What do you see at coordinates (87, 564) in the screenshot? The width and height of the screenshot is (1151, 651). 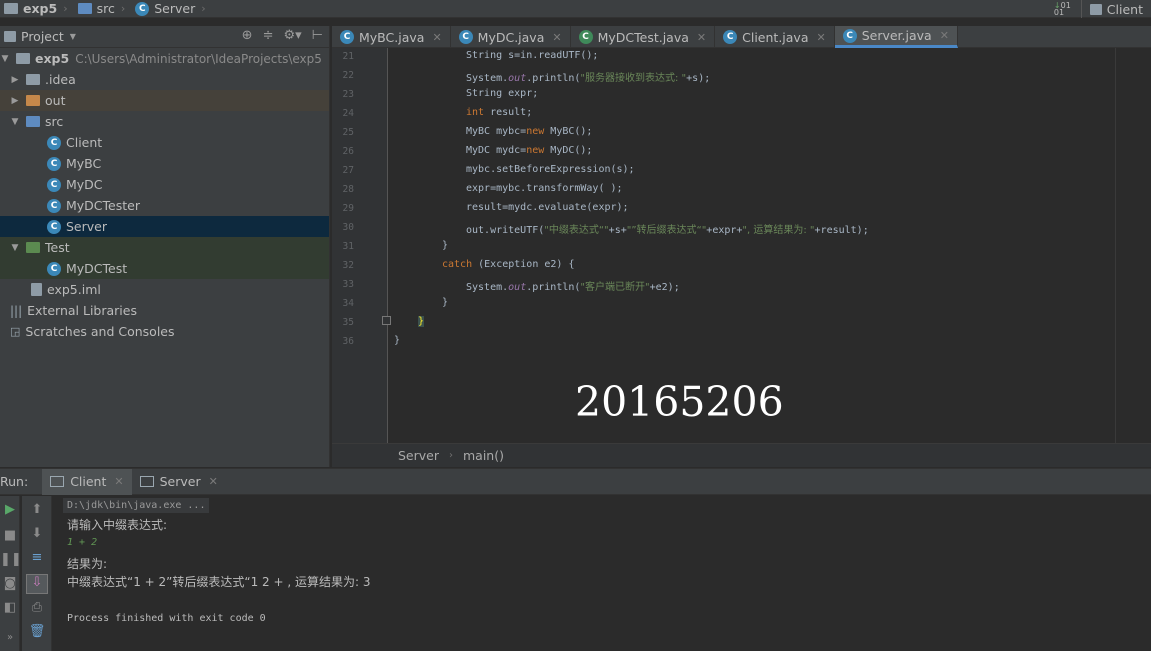 I see `console-line: 结果为:` at bounding box center [87, 564].